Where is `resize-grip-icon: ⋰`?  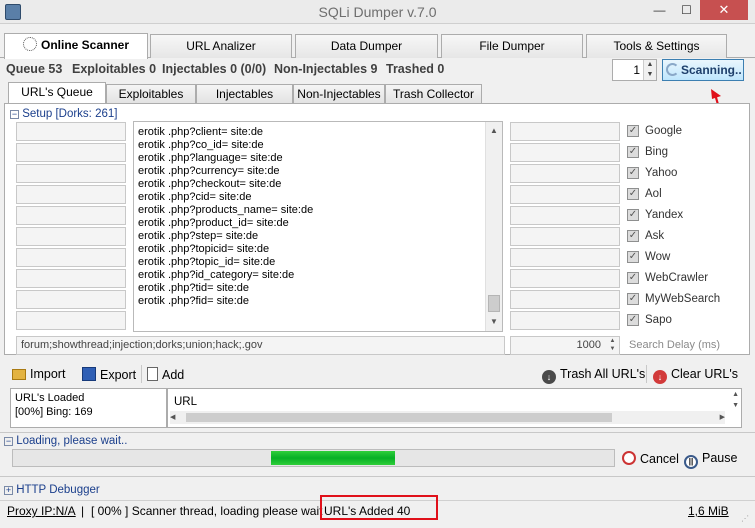 resize-grip-icon: ⋰ is located at coordinates (746, 520).